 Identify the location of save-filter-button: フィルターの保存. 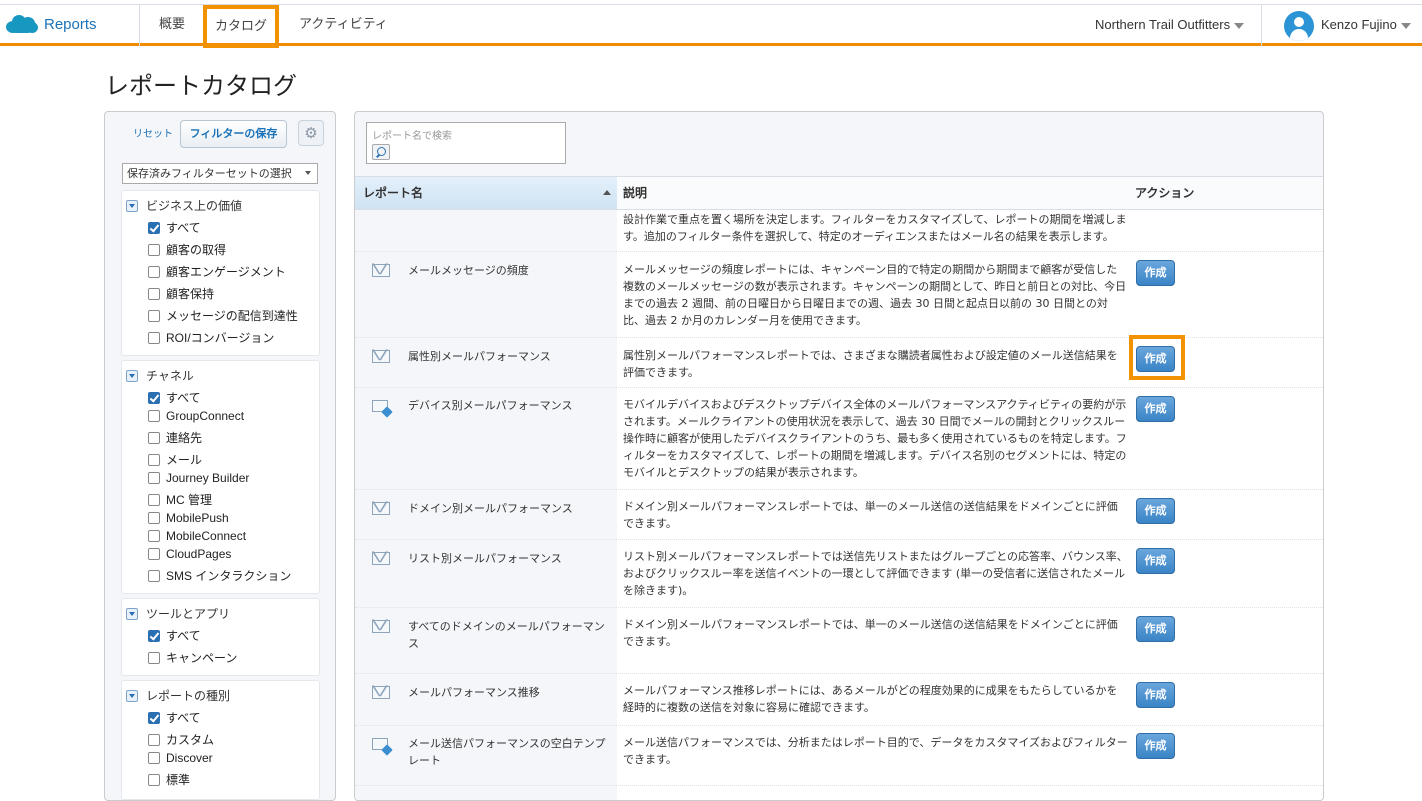
(233, 134).